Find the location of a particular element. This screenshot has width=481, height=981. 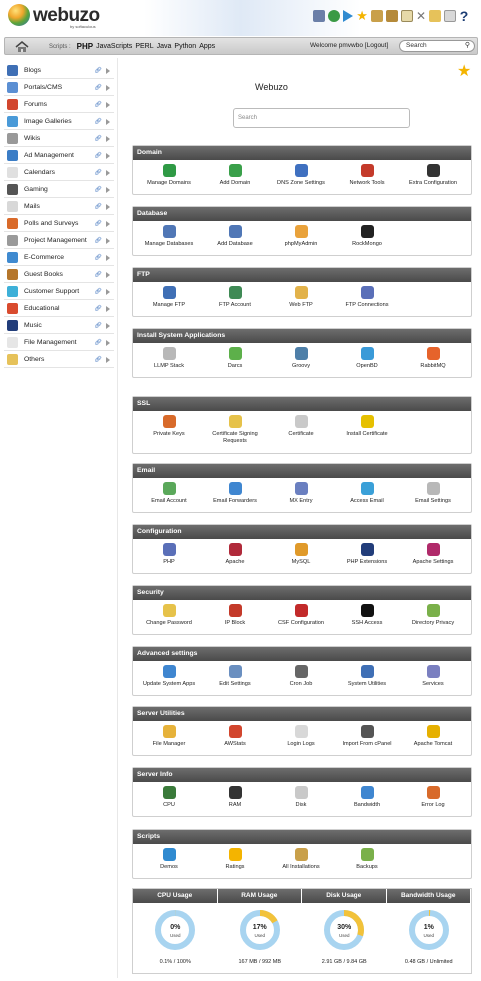

nav-link-python: Python is located at coordinates (185, 46).